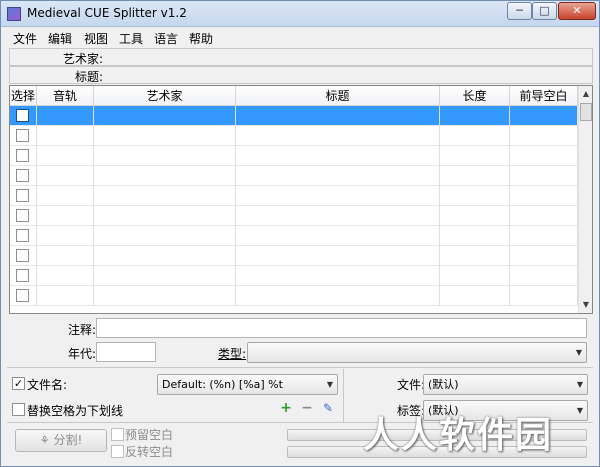  What do you see at coordinates (328, 408) in the screenshot?
I see `edit-icon: ✎` at bounding box center [328, 408].